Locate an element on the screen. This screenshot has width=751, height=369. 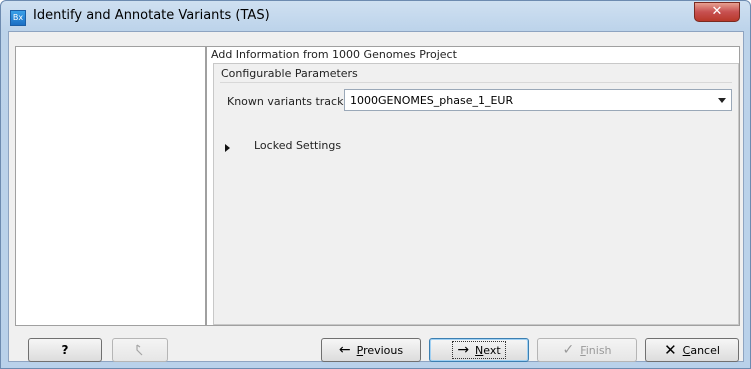
previous-button: ← Previous is located at coordinates (371, 350).